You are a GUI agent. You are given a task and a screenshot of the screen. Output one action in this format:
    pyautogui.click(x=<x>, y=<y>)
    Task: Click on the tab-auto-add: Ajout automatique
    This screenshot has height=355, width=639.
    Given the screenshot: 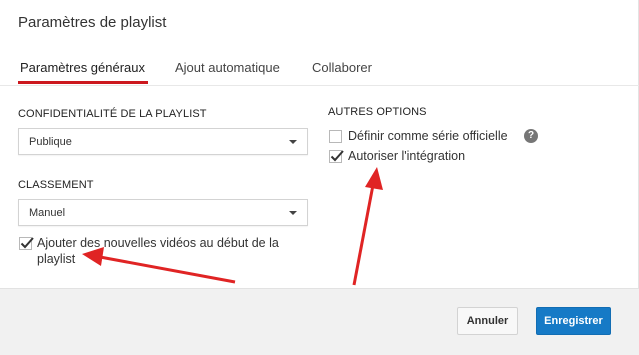 What is the action you would take?
    pyautogui.click(x=227, y=67)
    